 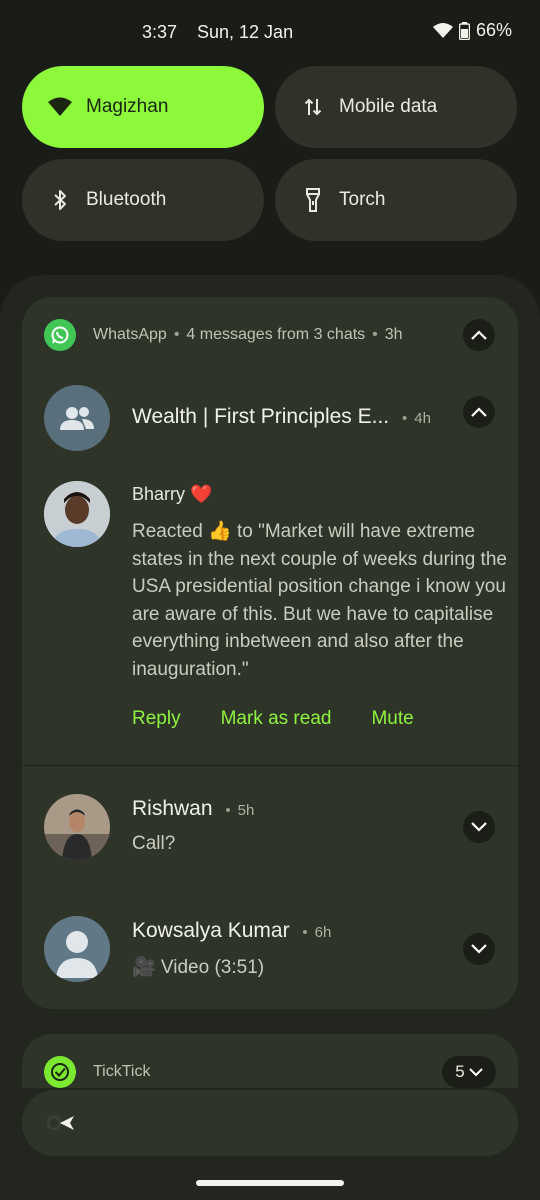 What do you see at coordinates (276, 334) in the screenshot?
I see `notification-summary: 4 messages from 3 chats` at bounding box center [276, 334].